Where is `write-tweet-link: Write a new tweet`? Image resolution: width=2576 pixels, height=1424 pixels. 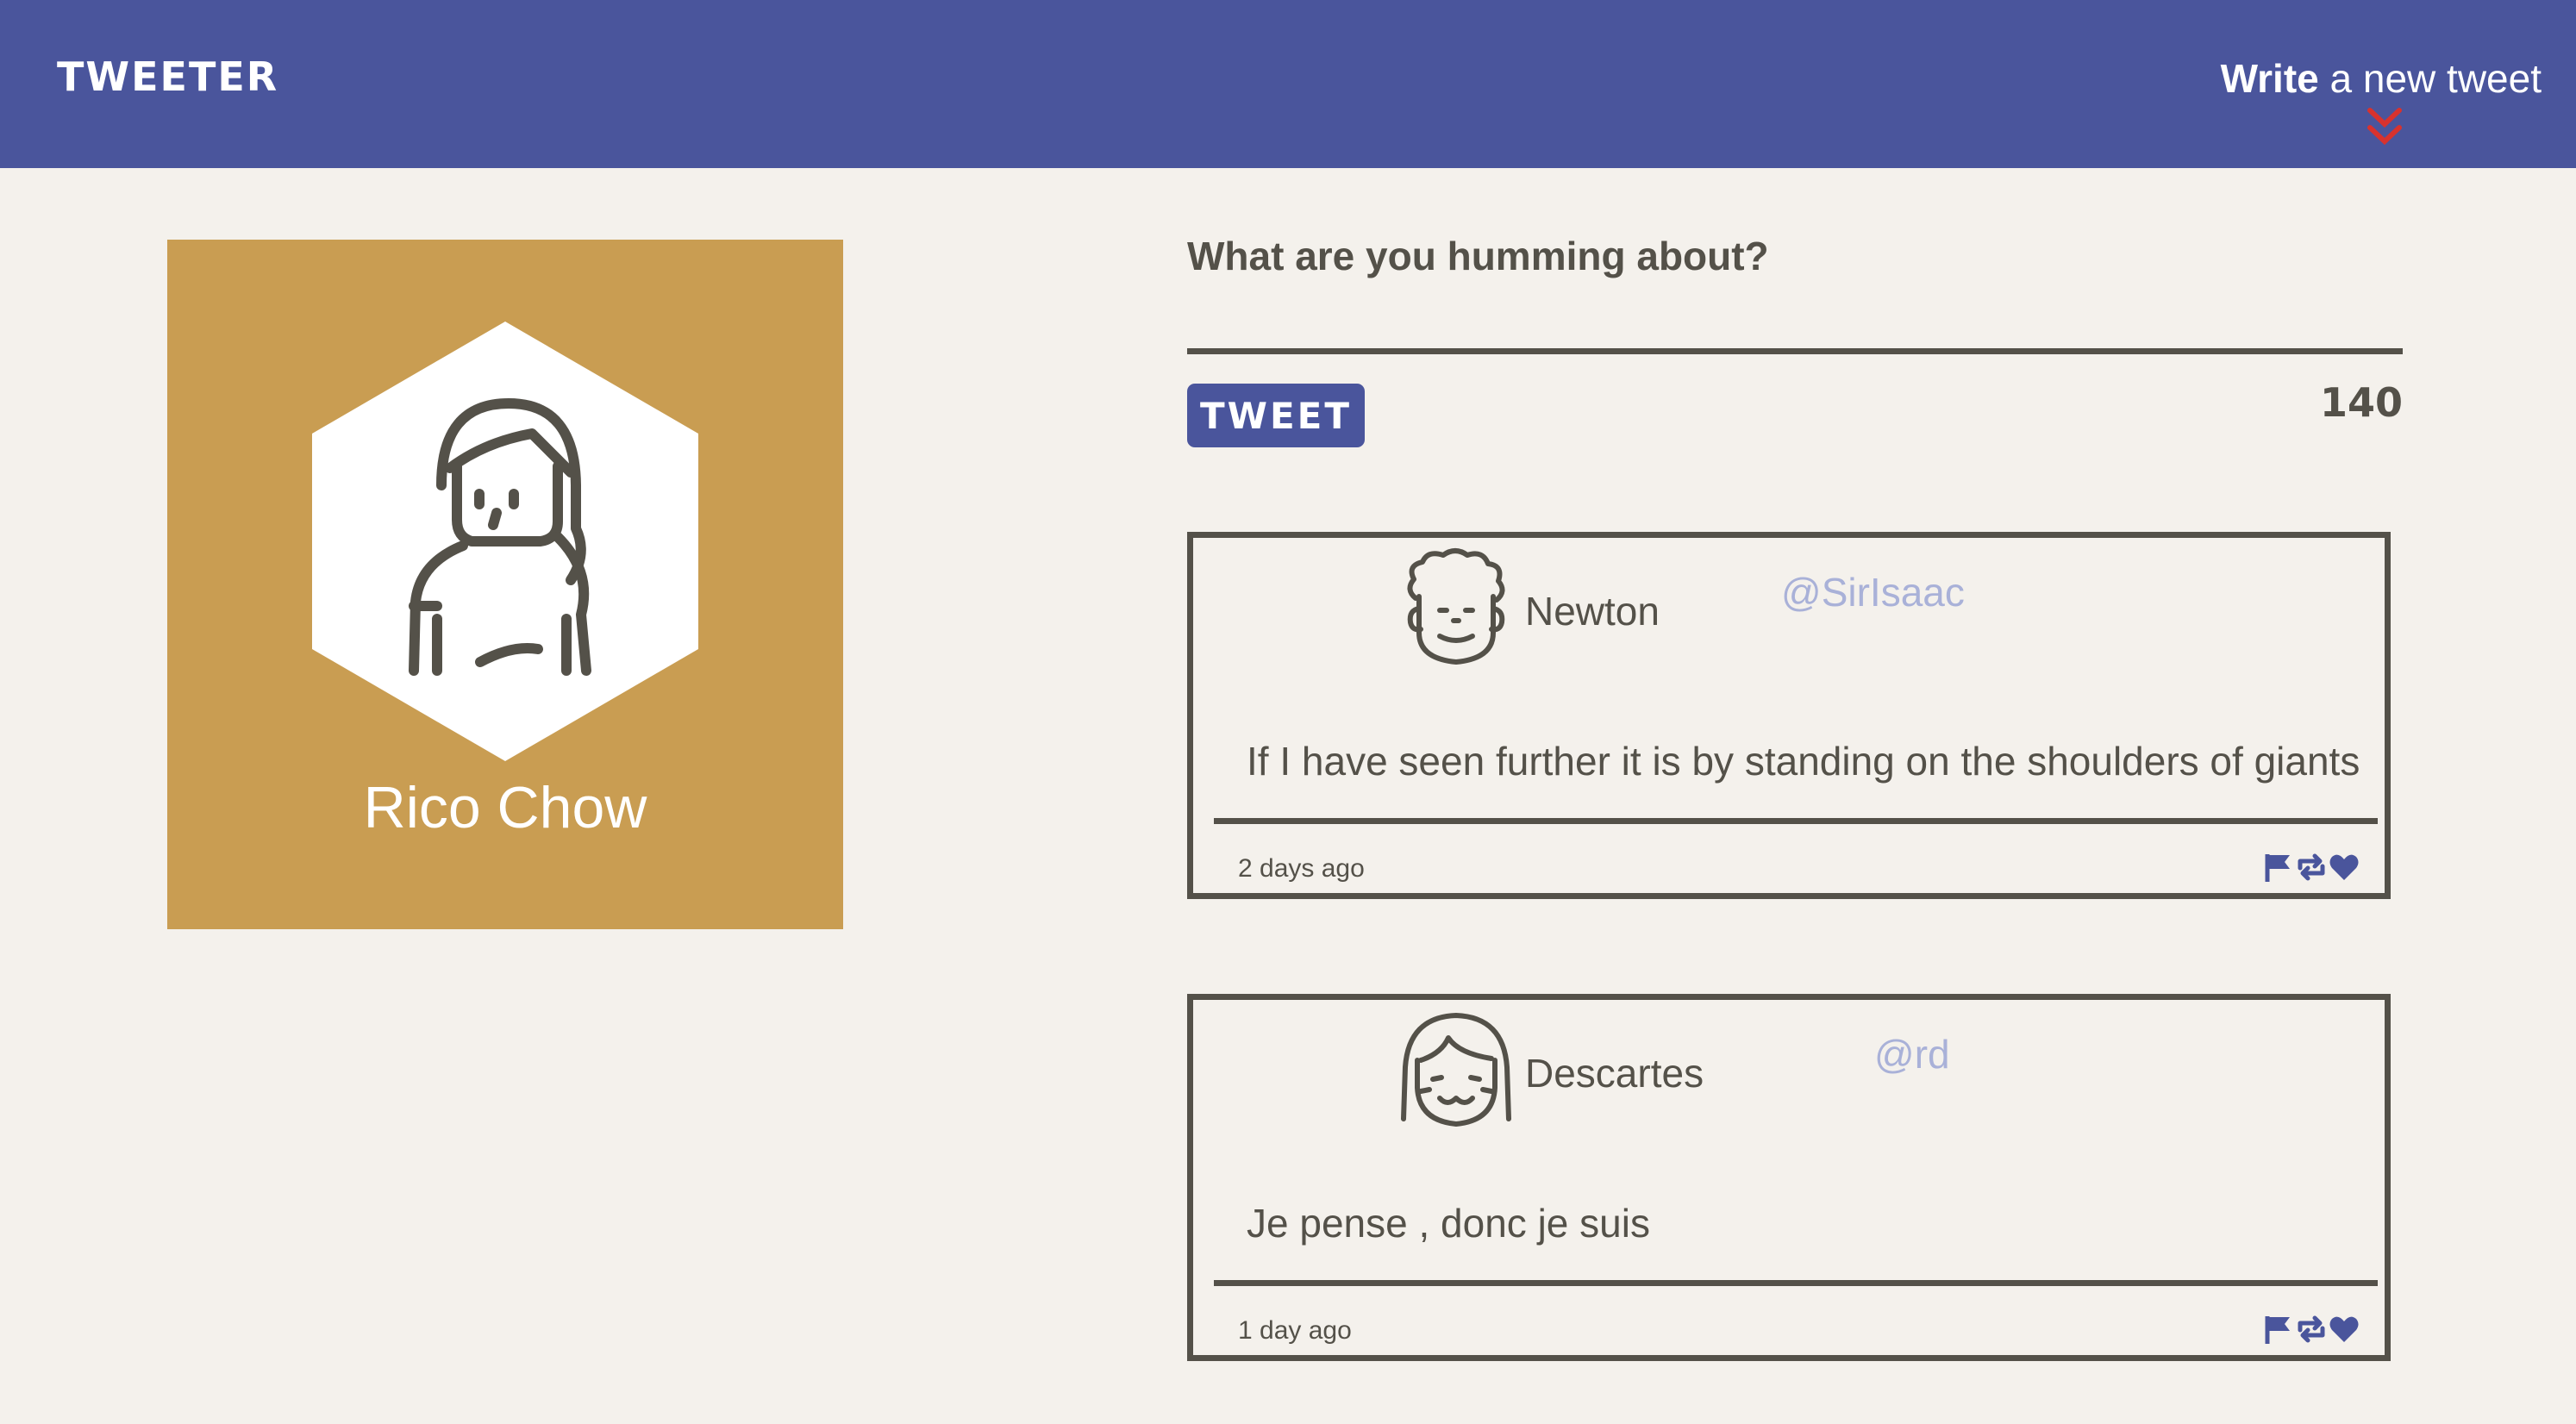 write-tweet-link: Write a new tweet is located at coordinates (2360, 78).